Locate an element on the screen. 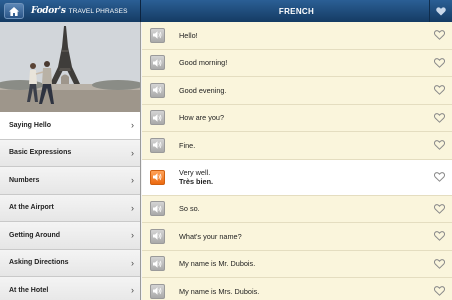 The width and height of the screenshot is (452, 300). heart-icon is located at coordinates (441, 11).